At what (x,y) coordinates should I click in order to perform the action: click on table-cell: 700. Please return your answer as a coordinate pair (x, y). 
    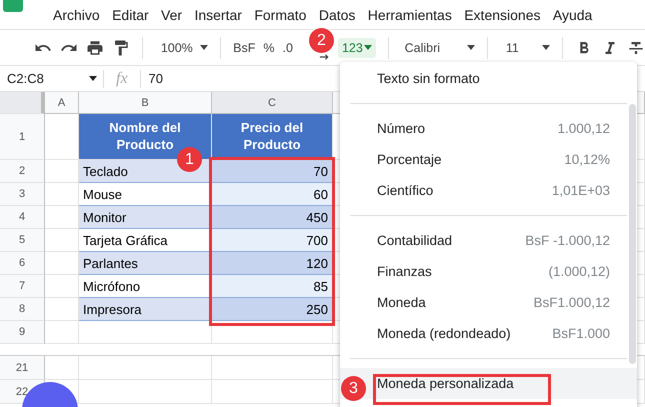
    Looking at the image, I should click on (272, 240).